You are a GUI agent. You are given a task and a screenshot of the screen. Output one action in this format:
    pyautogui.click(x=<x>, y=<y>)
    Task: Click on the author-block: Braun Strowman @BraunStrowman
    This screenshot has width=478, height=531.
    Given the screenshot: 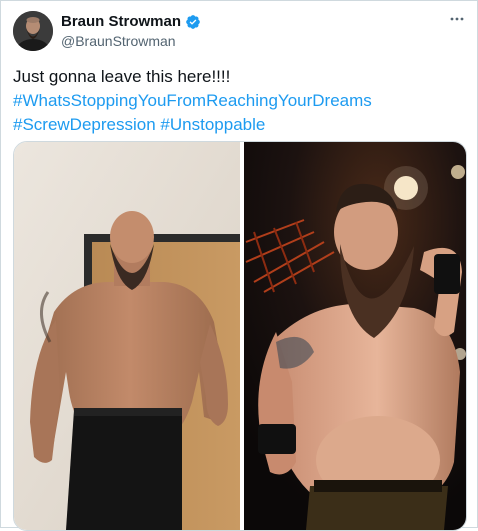 What is the action you would take?
    pyautogui.click(x=131, y=31)
    